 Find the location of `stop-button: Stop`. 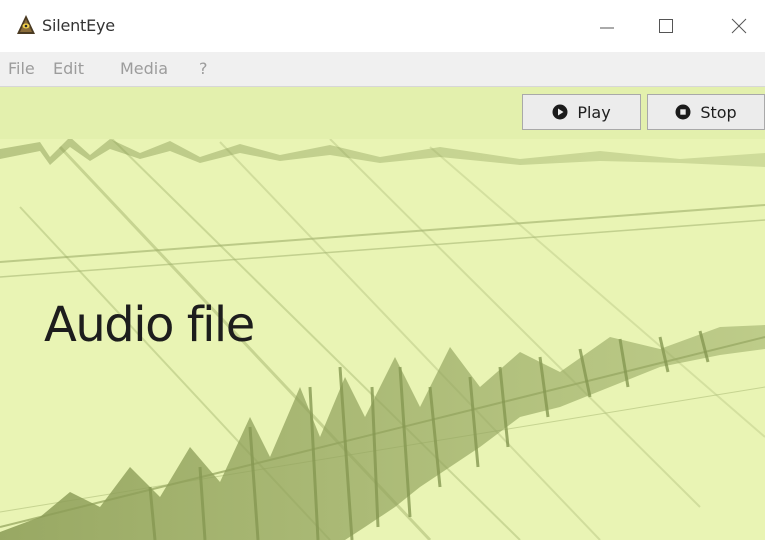

stop-button: Stop is located at coordinates (706, 112).